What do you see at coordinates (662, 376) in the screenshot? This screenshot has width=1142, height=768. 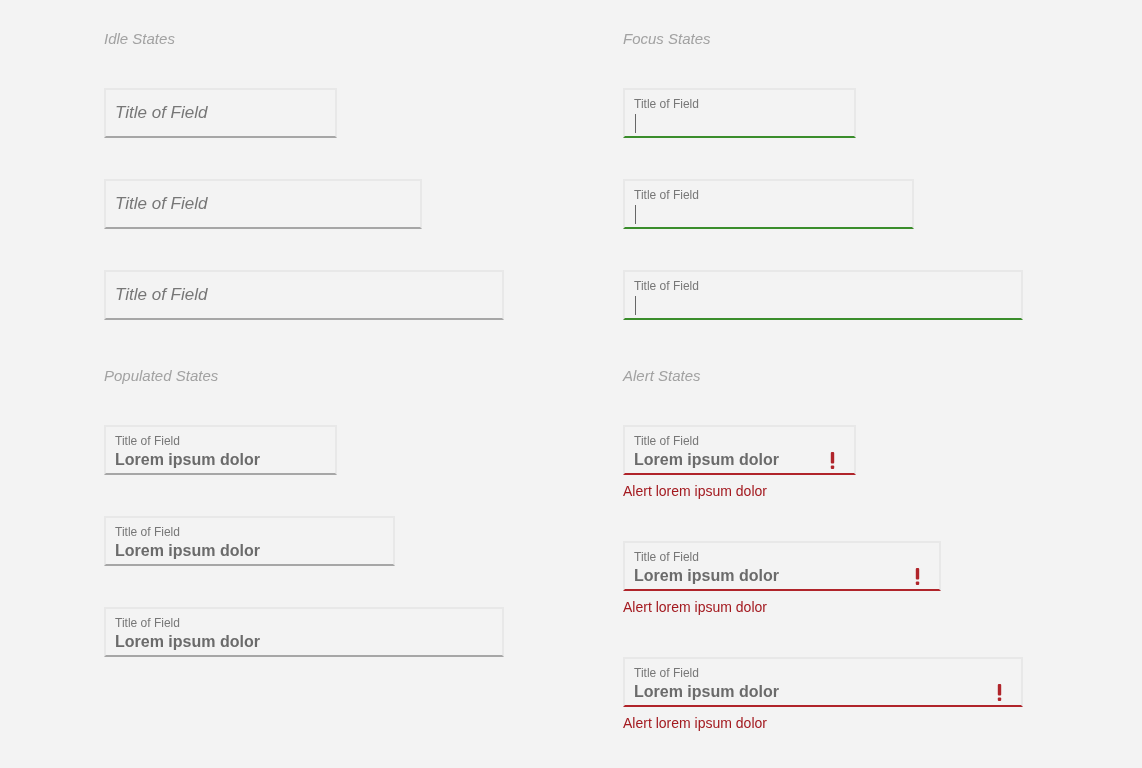 I see `section-title: Alert States` at bounding box center [662, 376].